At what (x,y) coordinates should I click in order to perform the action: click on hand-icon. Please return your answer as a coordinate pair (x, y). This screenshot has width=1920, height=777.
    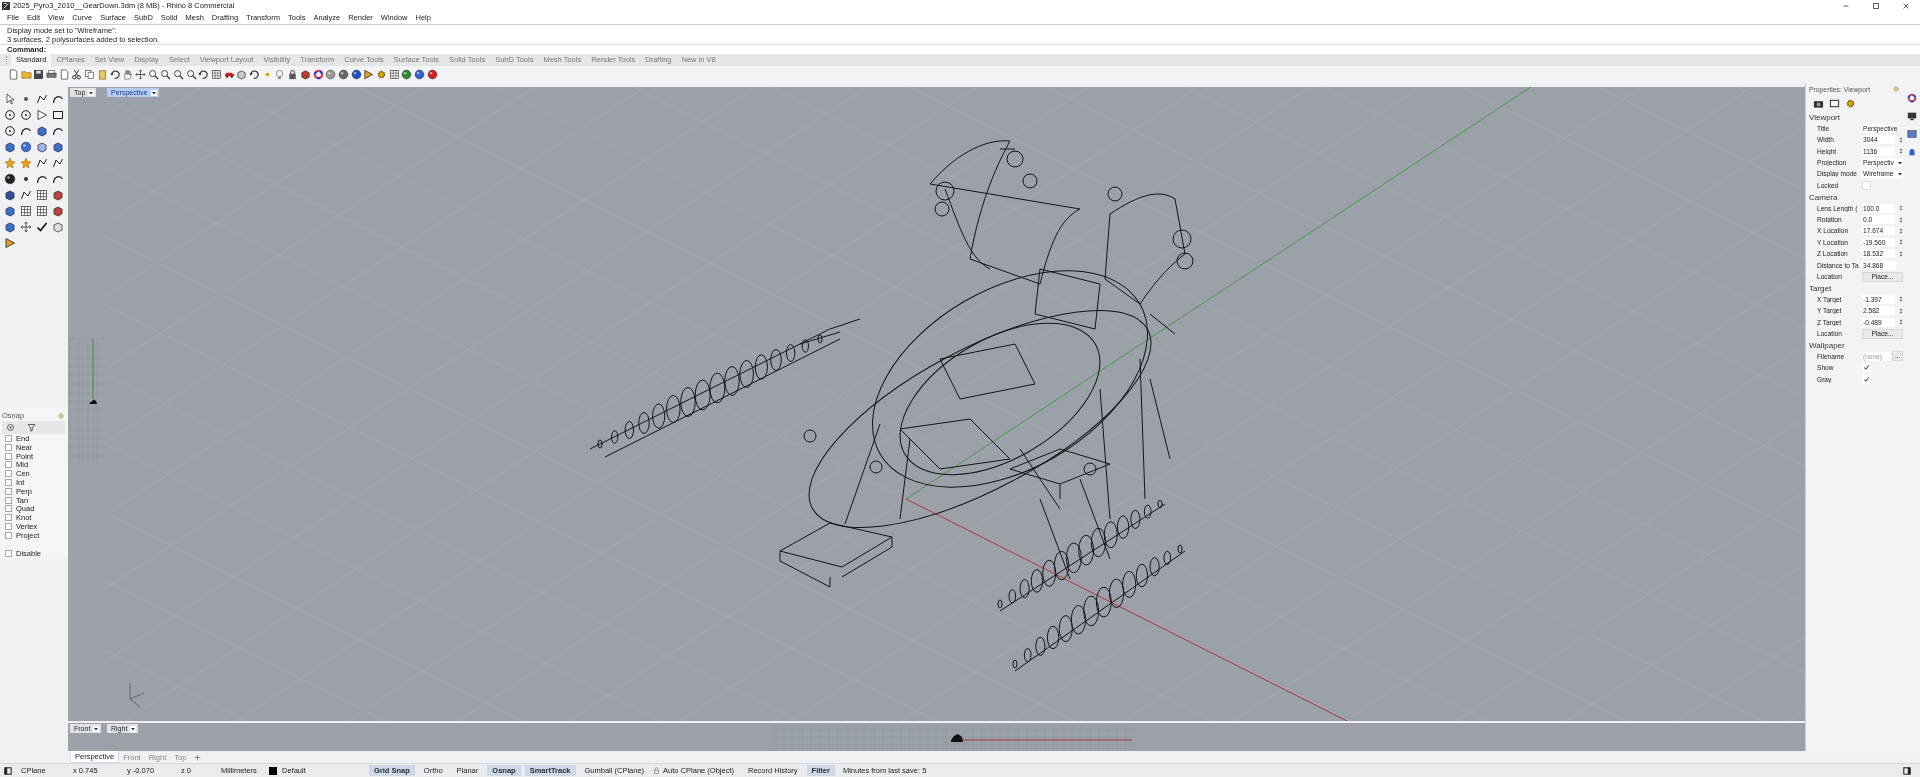
    Looking at the image, I should click on (128, 75).